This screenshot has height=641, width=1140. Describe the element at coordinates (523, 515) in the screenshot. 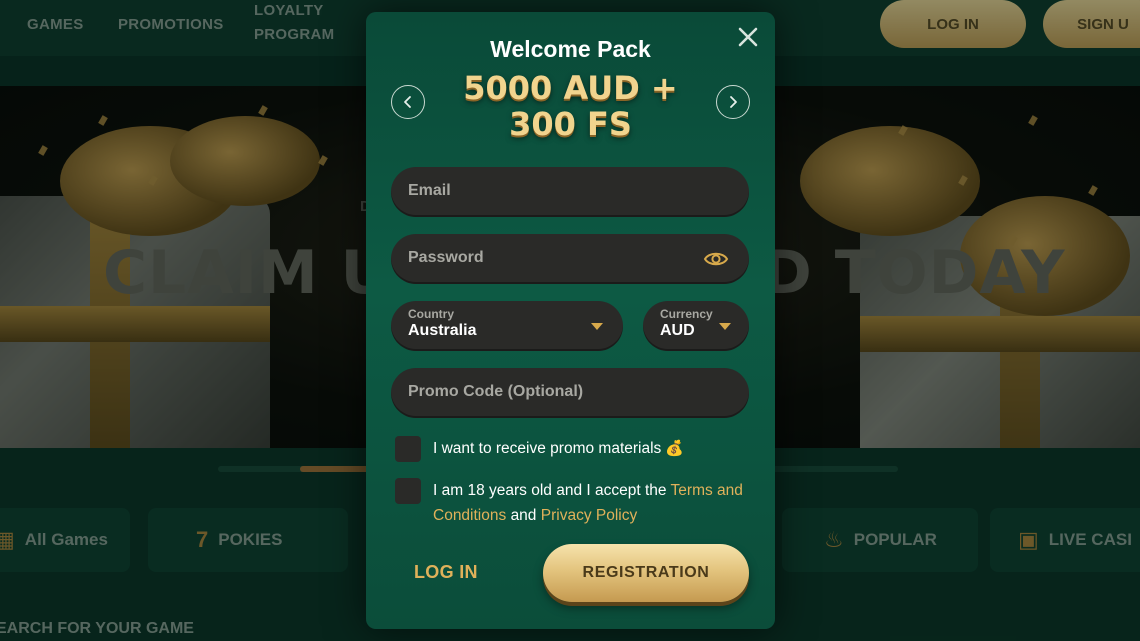

I see `and-text: and` at that location.